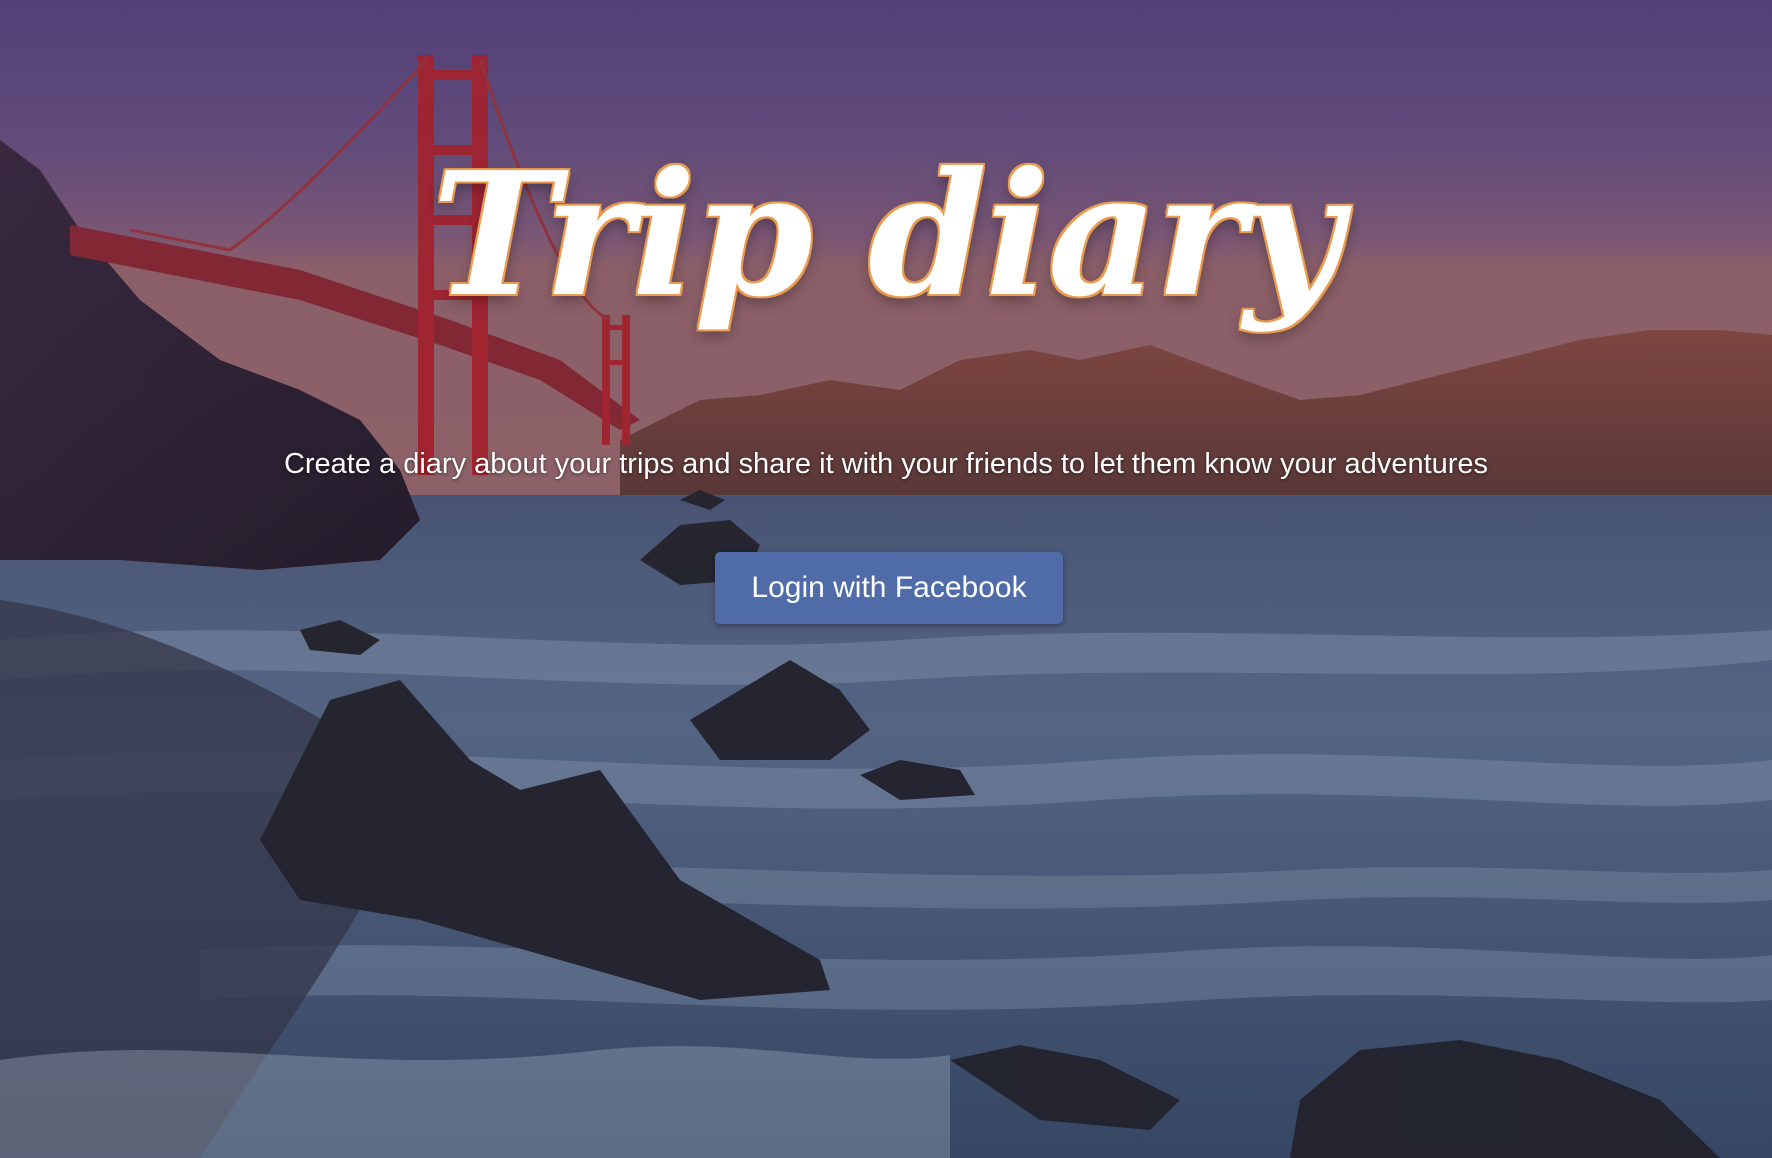  What do you see at coordinates (889, 588) in the screenshot?
I see `login-facebook-button: Login with Facebook` at bounding box center [889, 588].